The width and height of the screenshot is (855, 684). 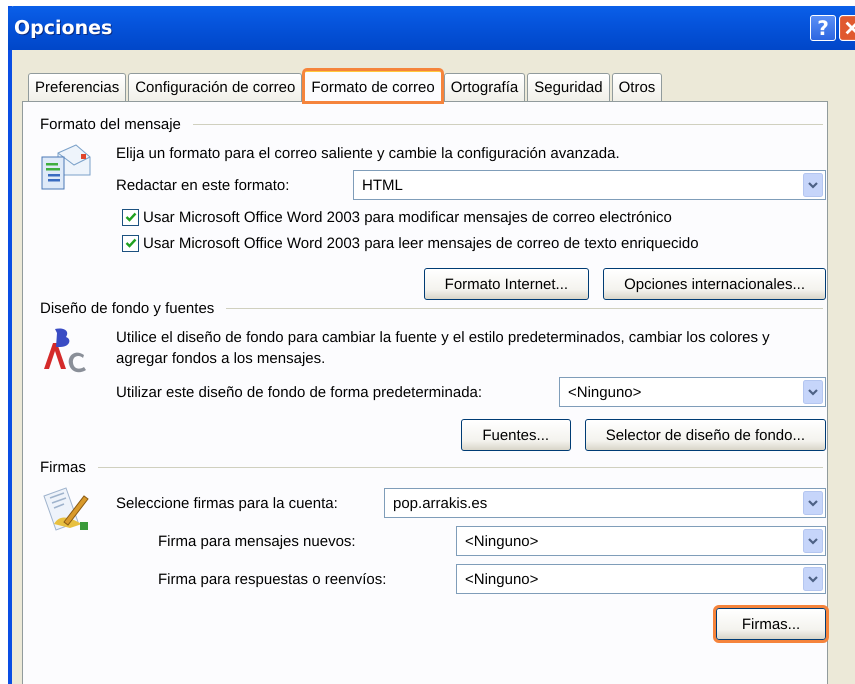 What do you see at coordinates (300, 392) in the screenshot?
I see `field-label: Utilizar este diseño de fondo de forma predeterminada:` at bounding box center [300, 392].